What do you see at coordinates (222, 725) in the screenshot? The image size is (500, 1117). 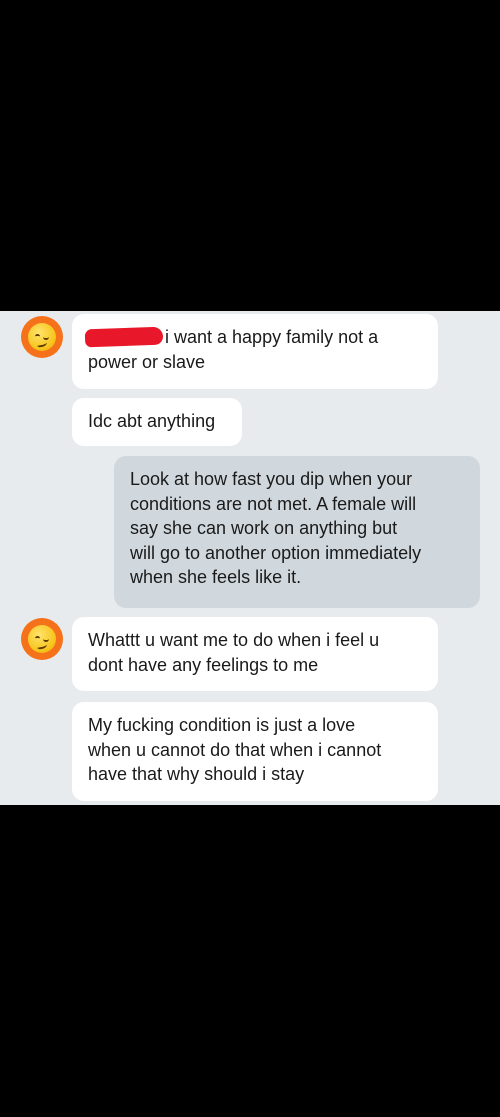 I see `message-line: My fucking condition is just a love` at bounding box center [222, 725].